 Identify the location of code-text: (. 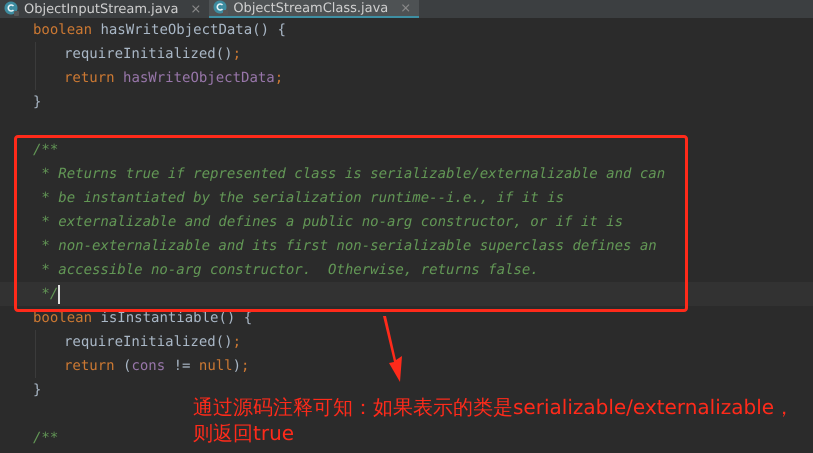
(127, 366).